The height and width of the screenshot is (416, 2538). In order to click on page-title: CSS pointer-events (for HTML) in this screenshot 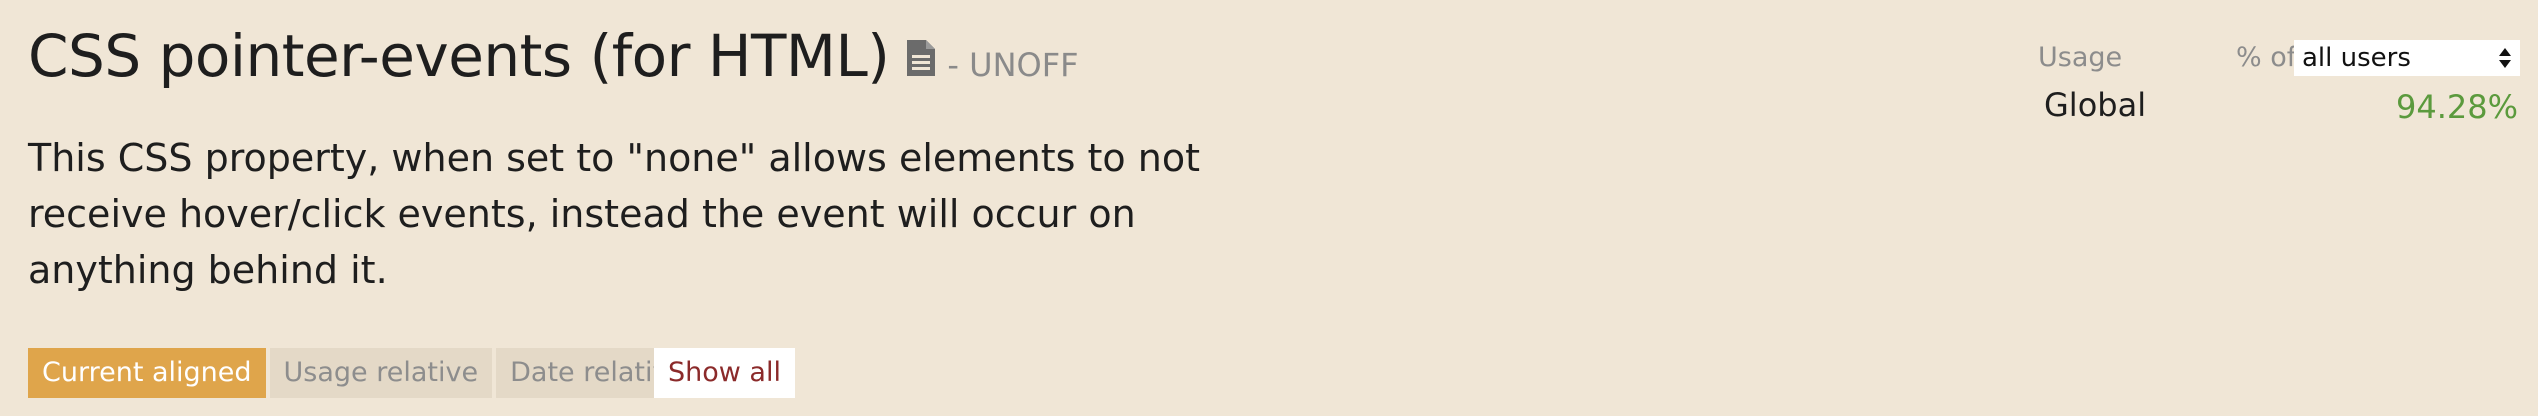, I will do `click(459, 56)`.